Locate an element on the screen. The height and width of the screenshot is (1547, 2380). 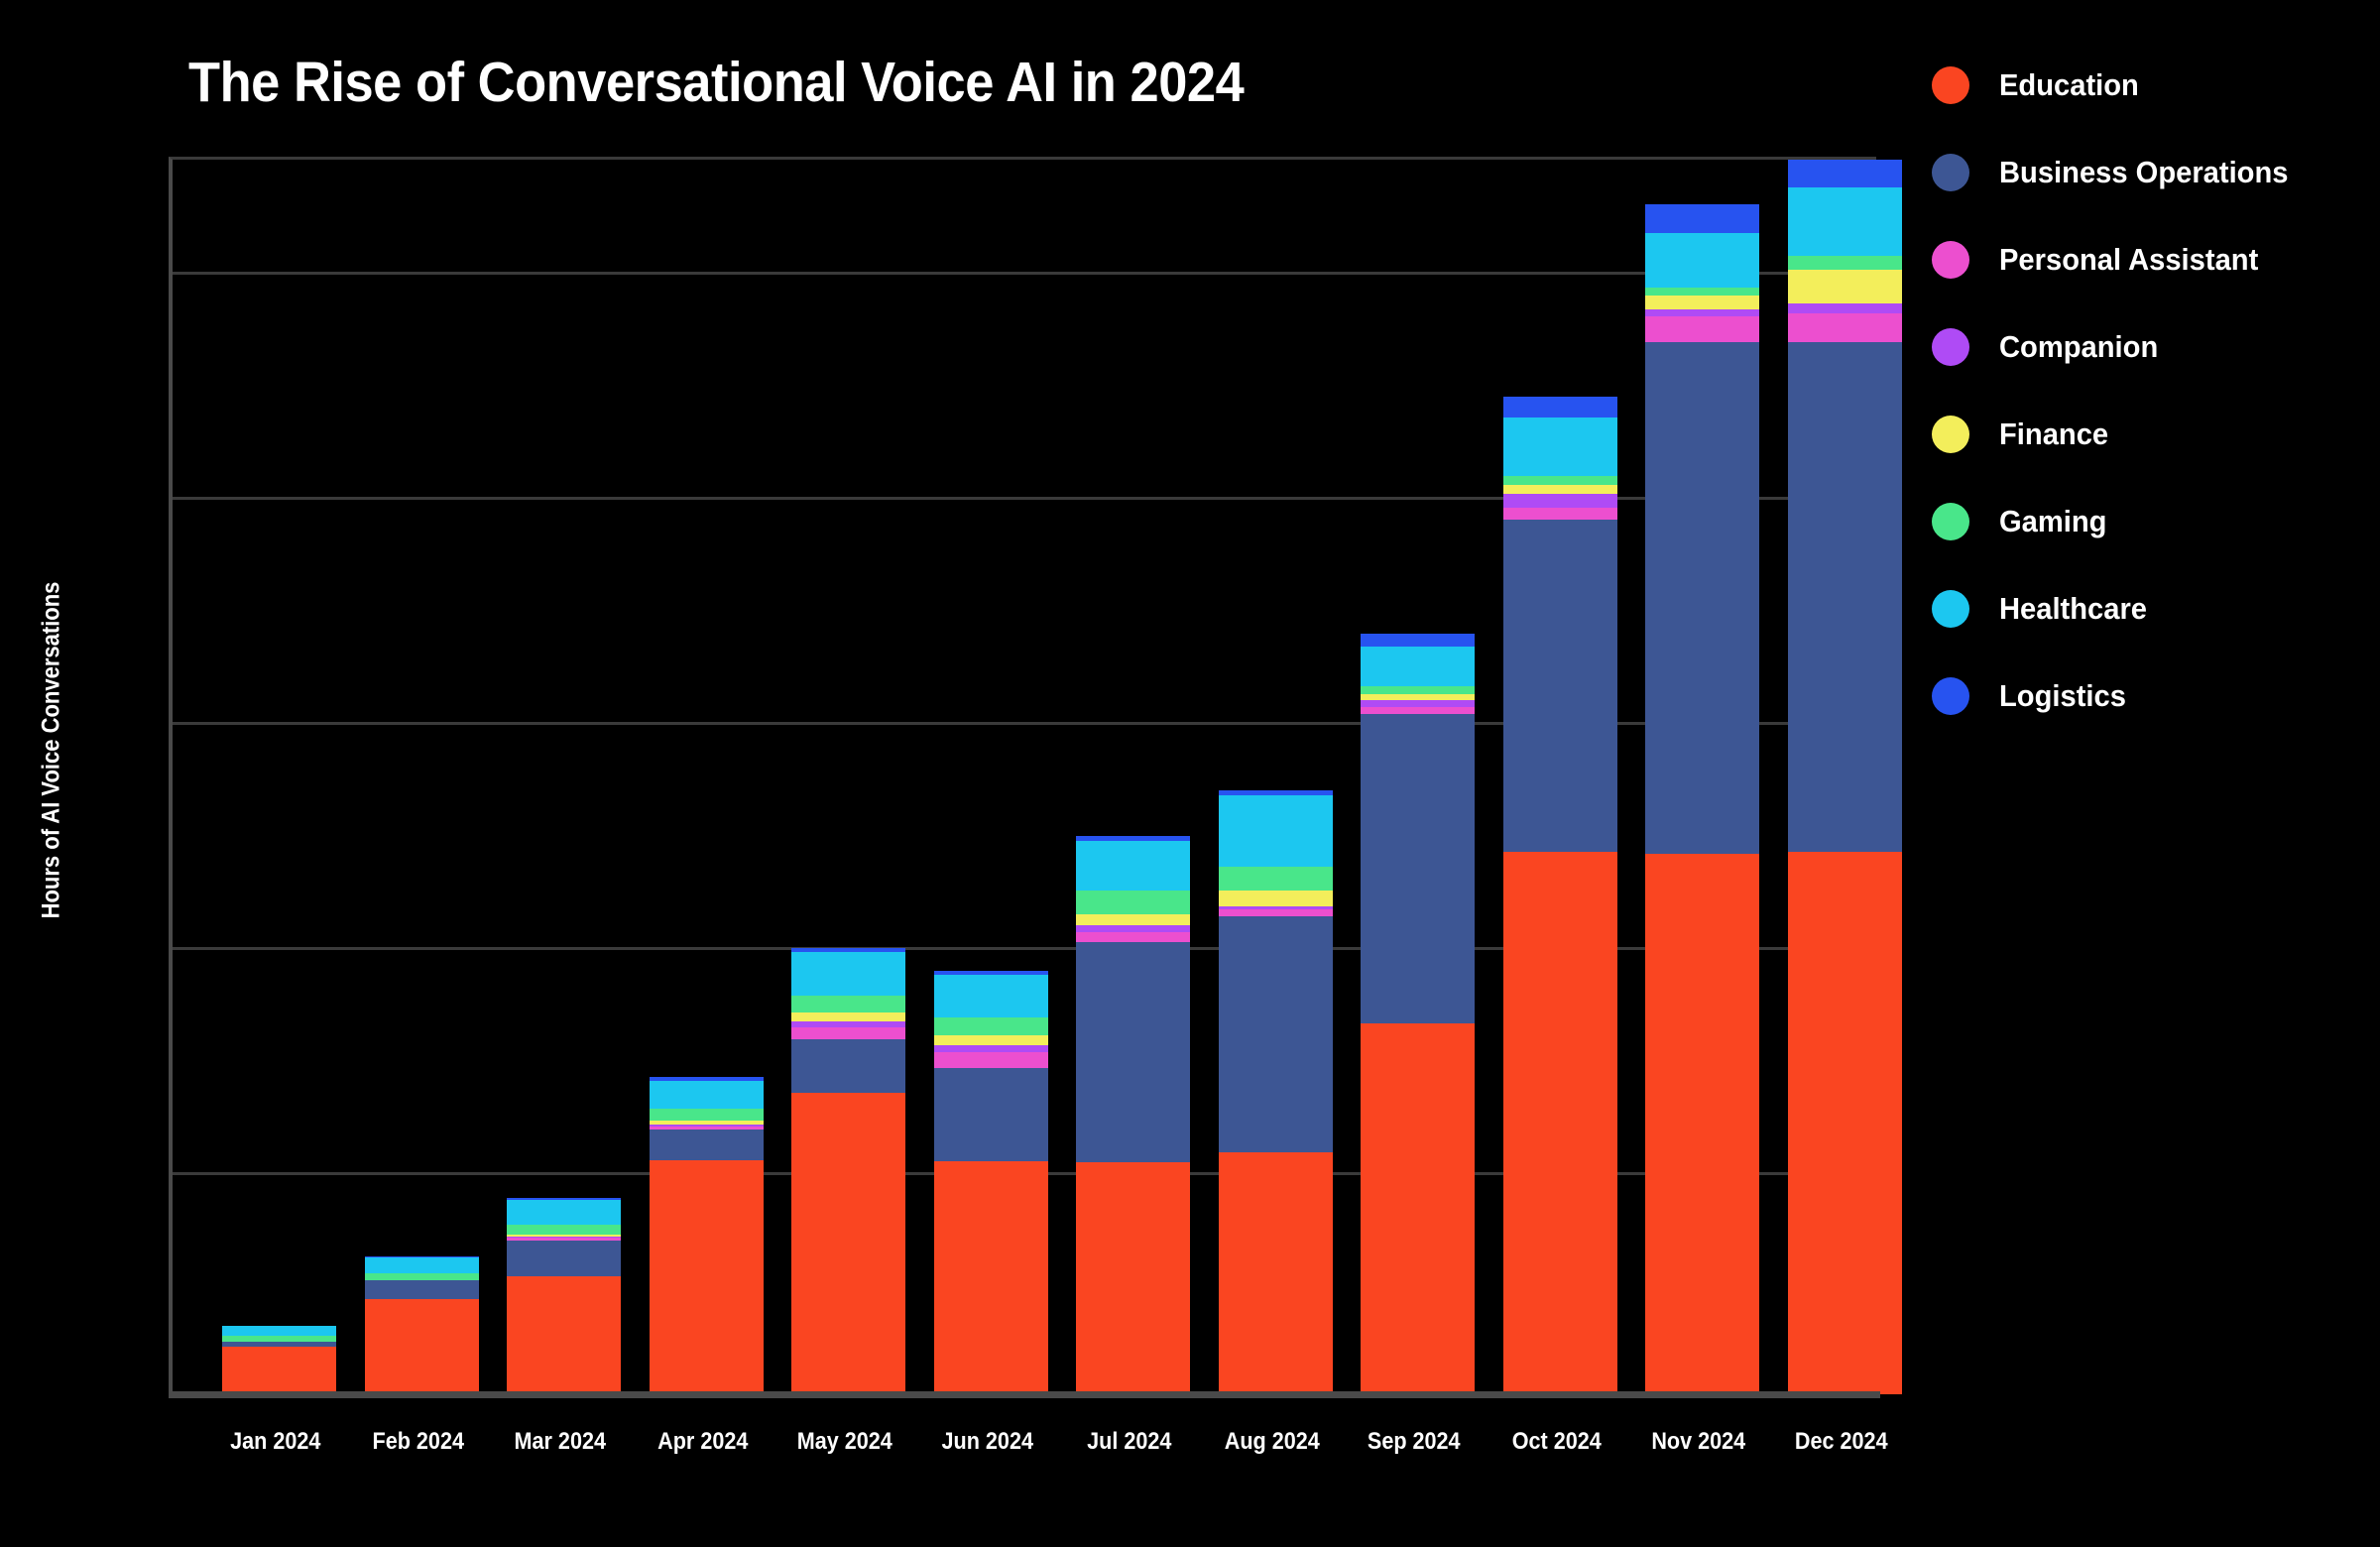
legend-item-gaming: Gaming is located at coordinates (2145, 521).